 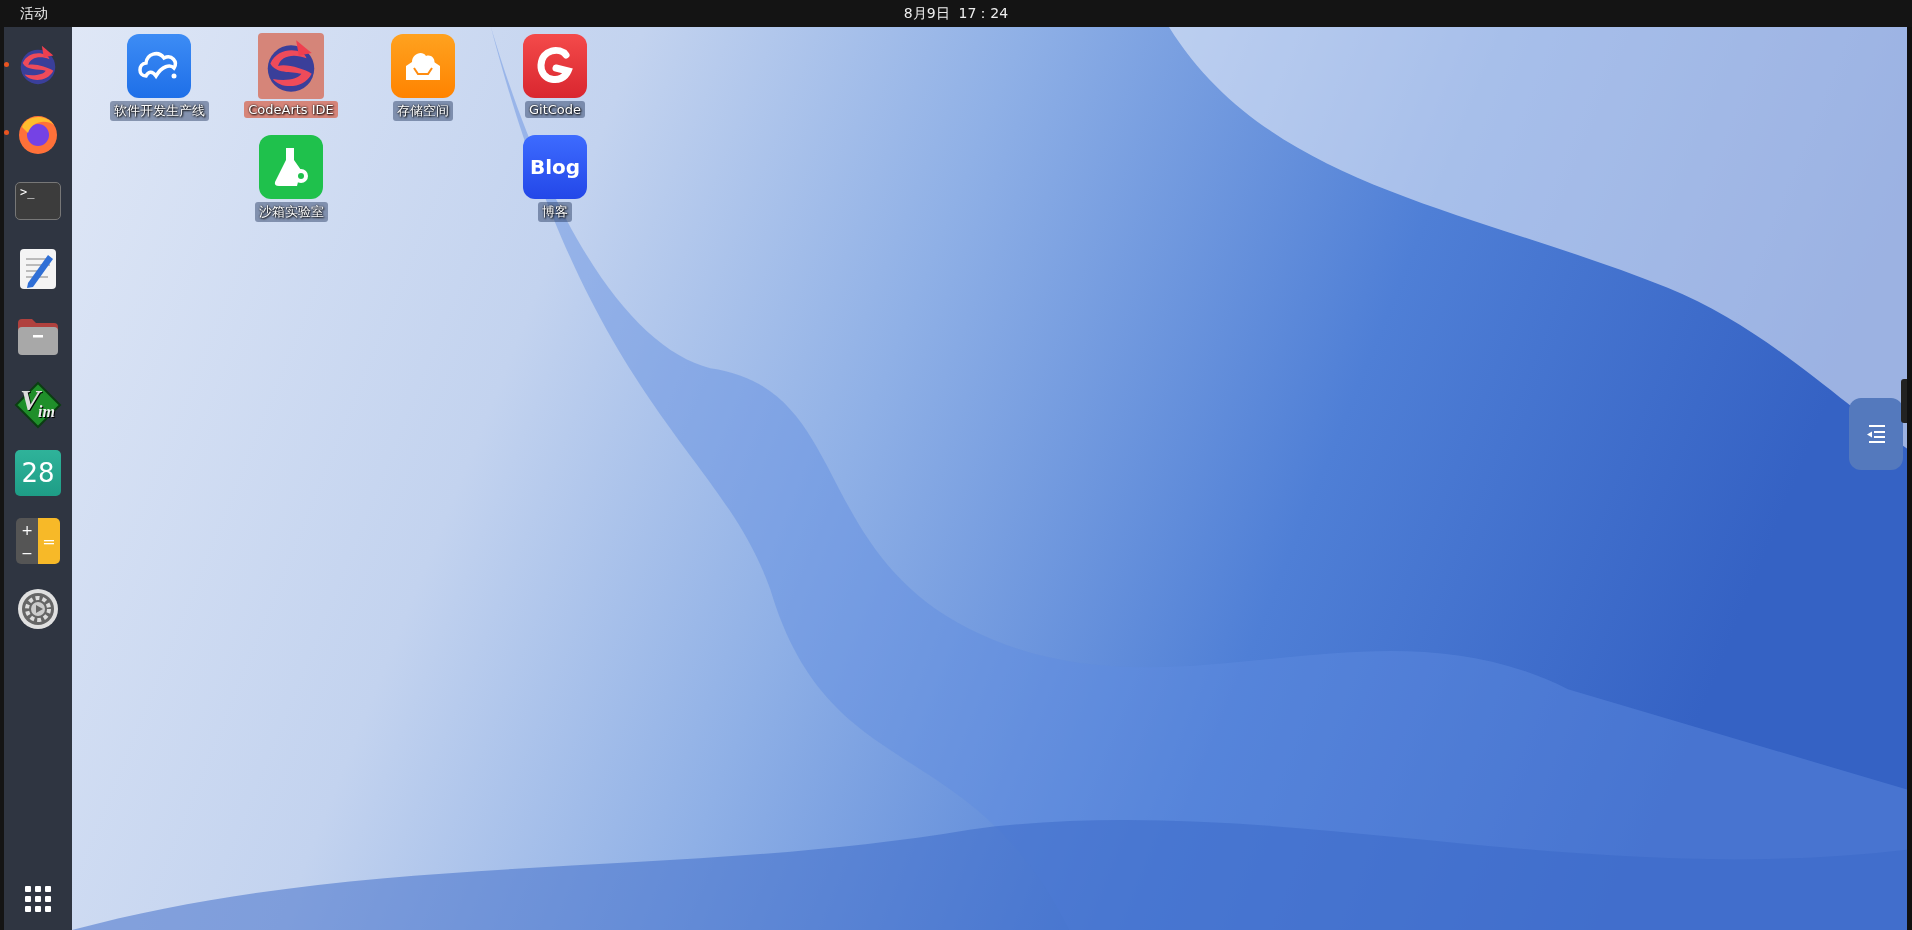 What do you see at coordinates (34, 13) in the screenshot?
I see `activities-button: 活动` at bounding box center [34, 13].